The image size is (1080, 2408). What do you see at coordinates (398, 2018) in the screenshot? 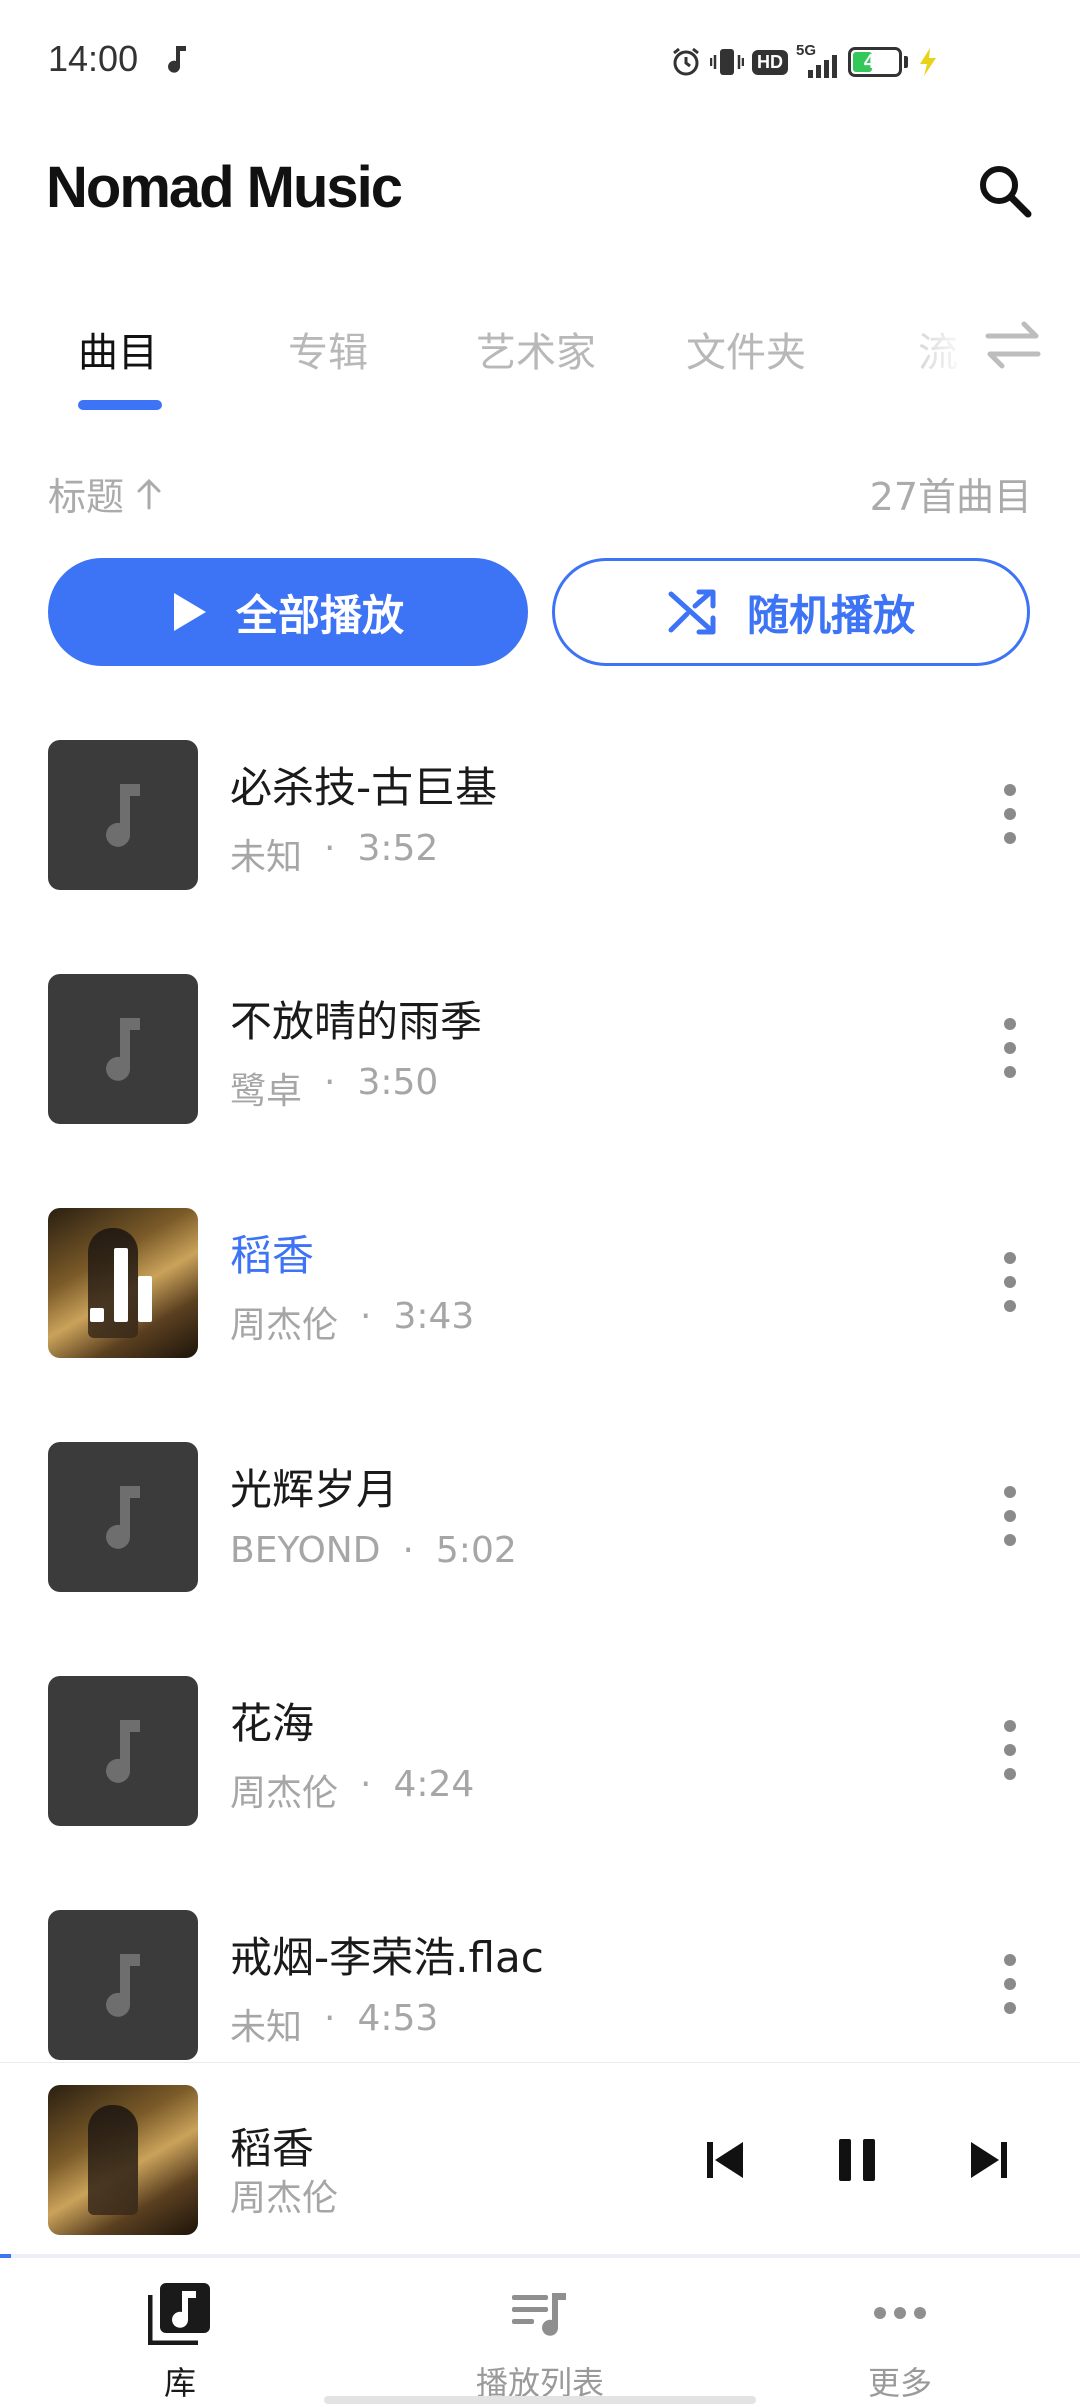
I see `song-duration: 4:53` at bounding box center [398, 2018].